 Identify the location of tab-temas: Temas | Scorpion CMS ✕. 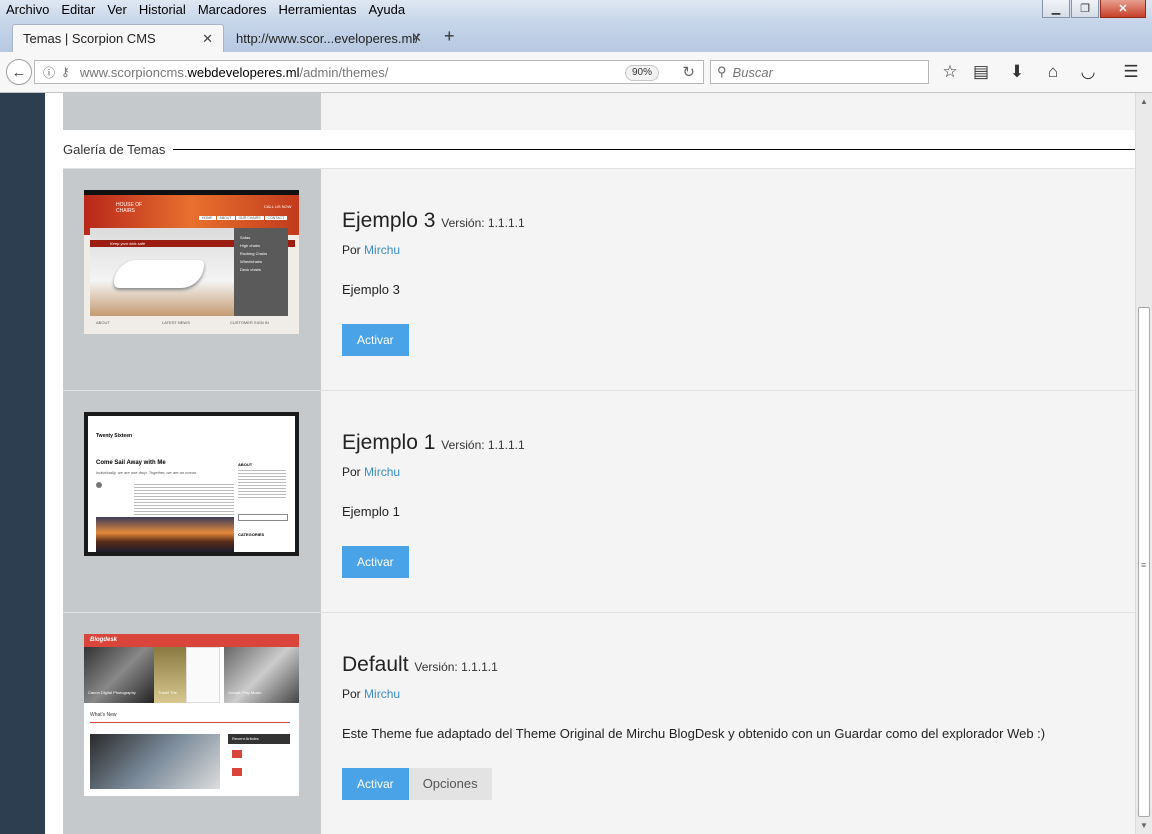
(118, 38).